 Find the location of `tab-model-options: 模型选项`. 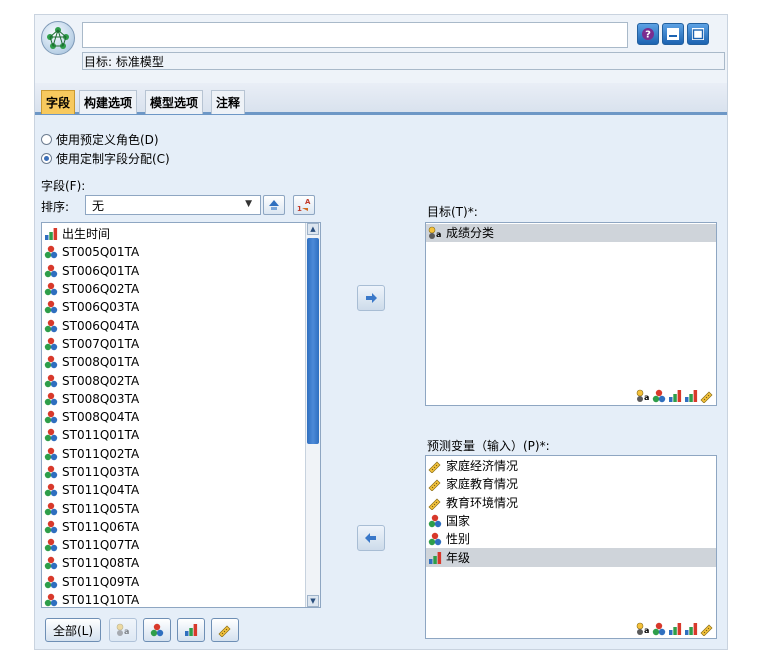

tab-model-options: 模型选项 is located at coordinates (174, 102).